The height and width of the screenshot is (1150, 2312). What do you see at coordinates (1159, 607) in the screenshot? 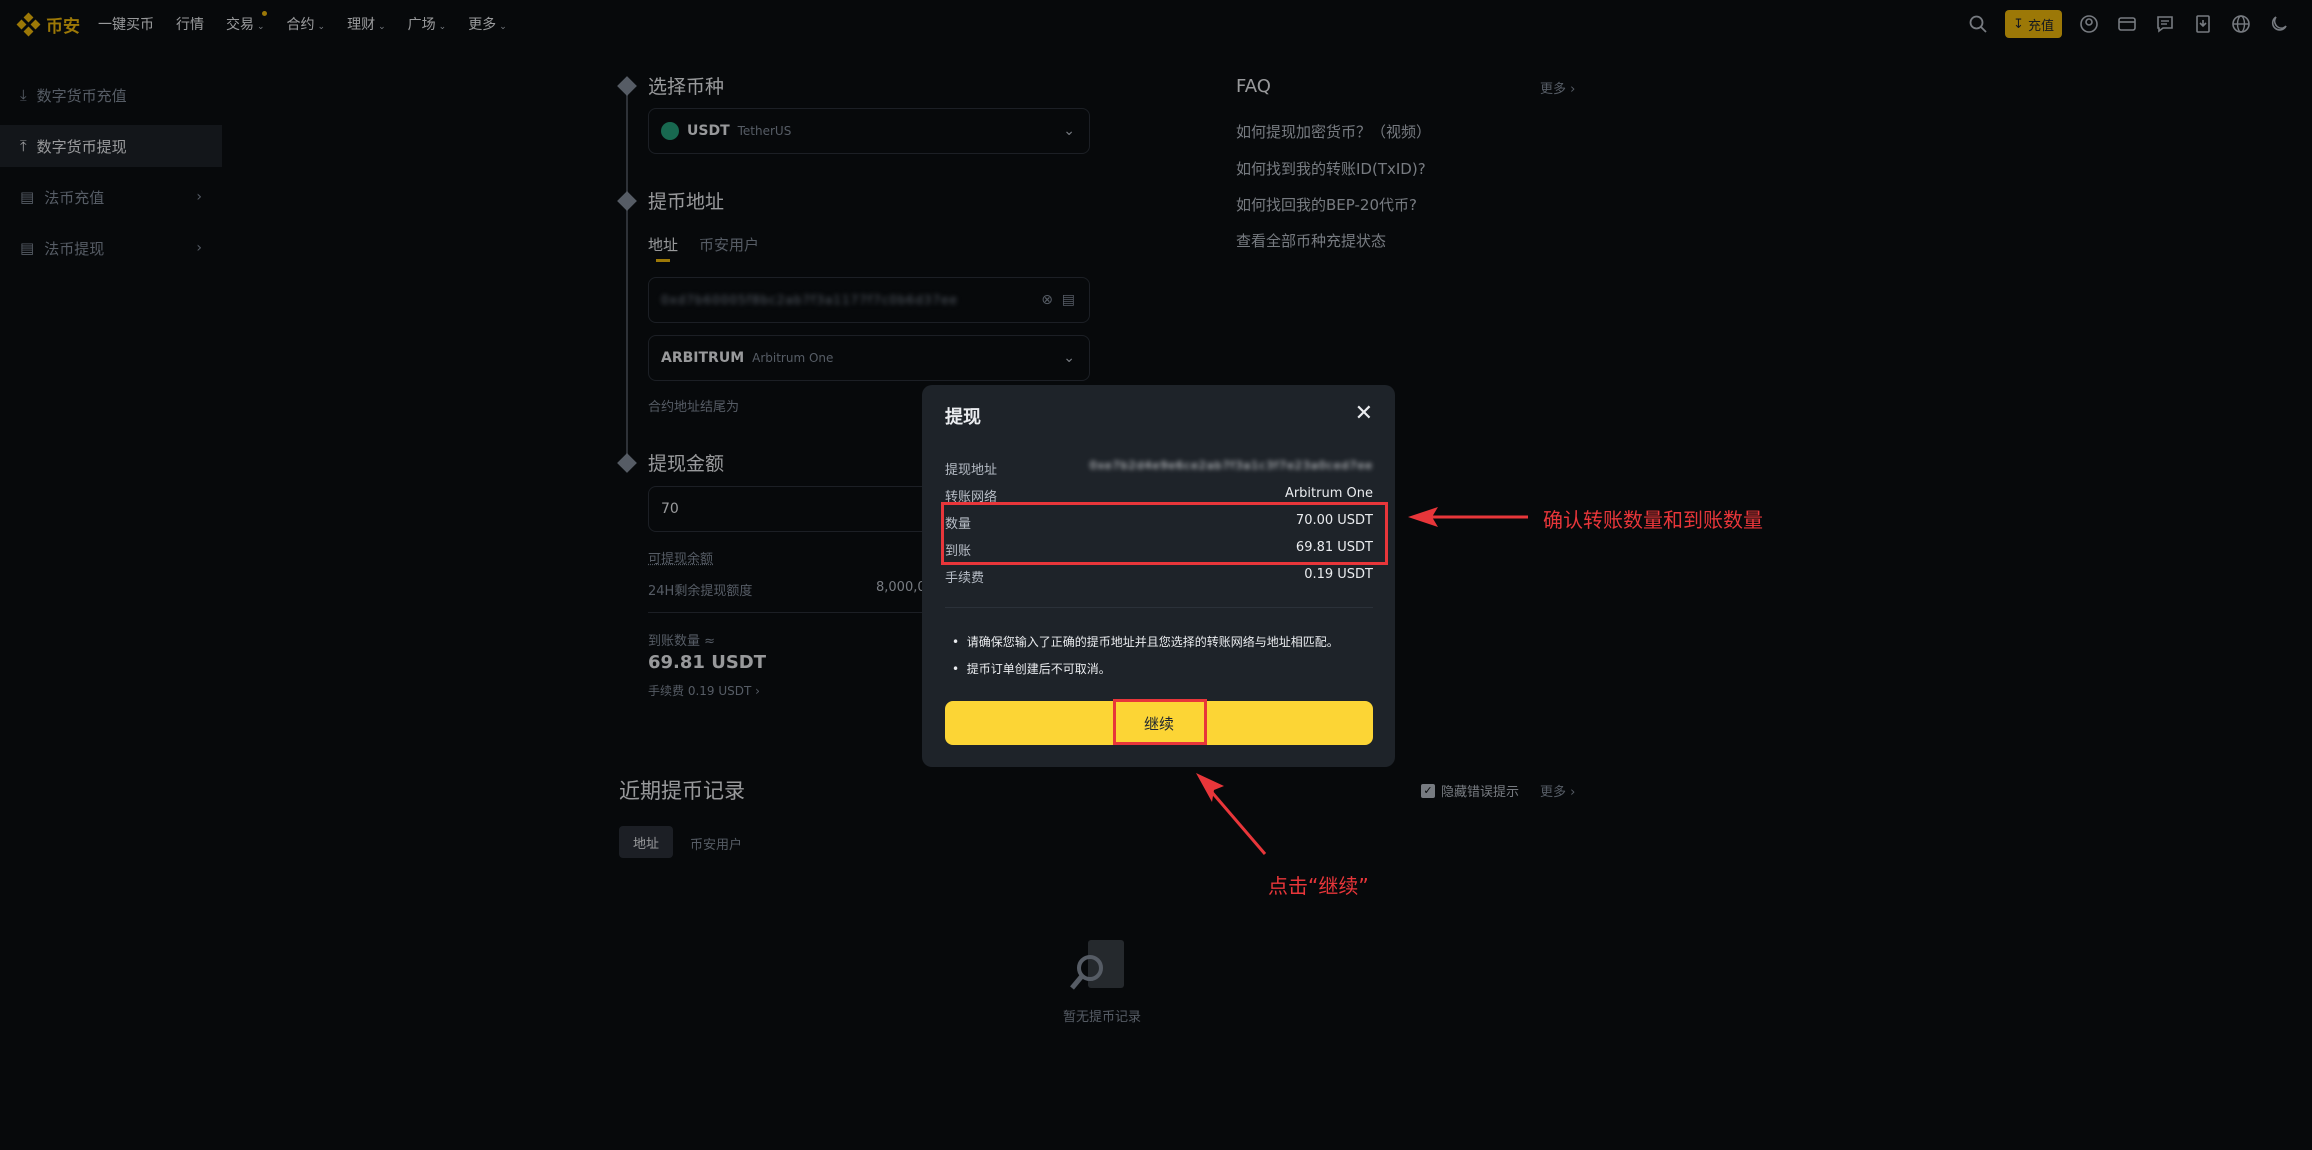
I see `modal-divider` at bounding box center [1159, 607].